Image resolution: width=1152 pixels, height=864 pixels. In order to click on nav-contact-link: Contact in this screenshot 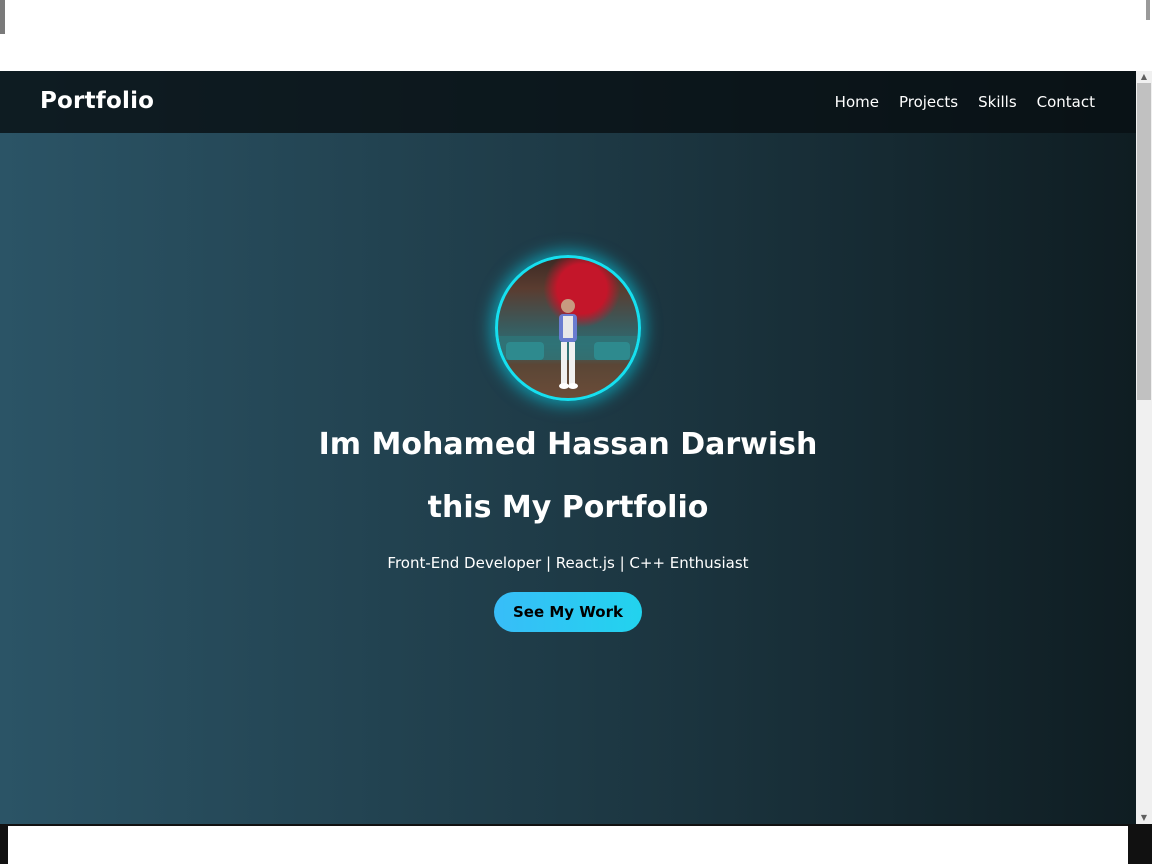, I will do `click(1066, 102)`.